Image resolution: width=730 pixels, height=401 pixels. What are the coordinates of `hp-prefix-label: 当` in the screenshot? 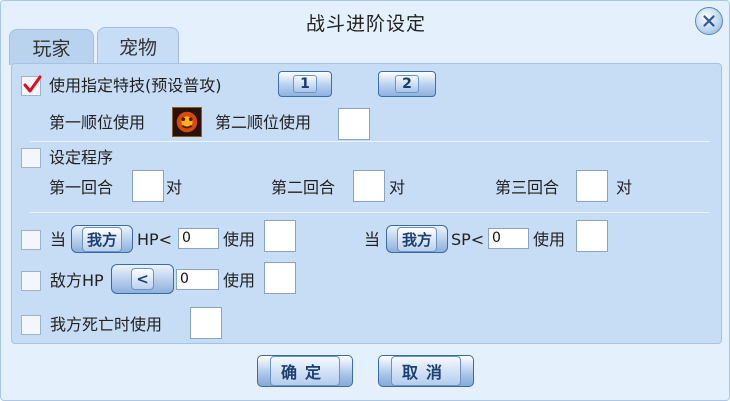 It's located at (58, 239).